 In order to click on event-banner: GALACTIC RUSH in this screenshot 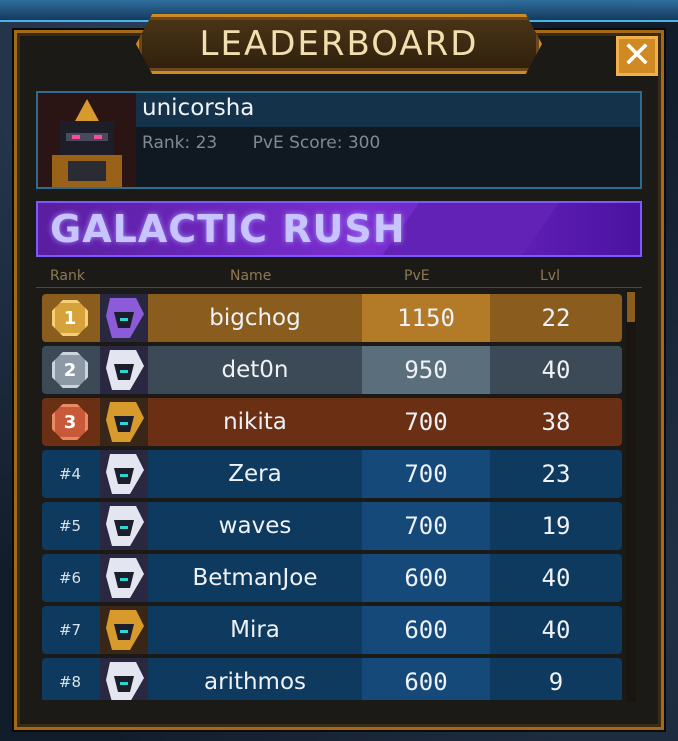, I will do `click(339, 229)`.